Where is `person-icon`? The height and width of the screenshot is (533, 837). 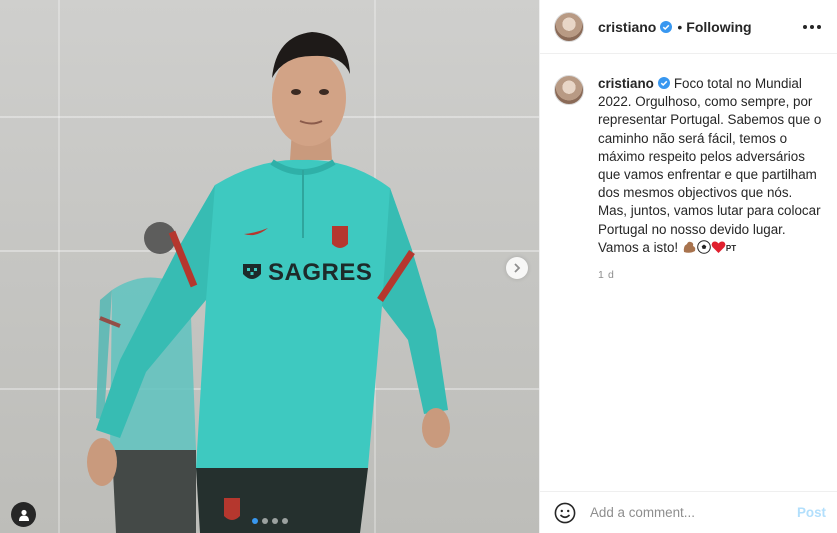
person-icon is located at coordinates (23, 515).